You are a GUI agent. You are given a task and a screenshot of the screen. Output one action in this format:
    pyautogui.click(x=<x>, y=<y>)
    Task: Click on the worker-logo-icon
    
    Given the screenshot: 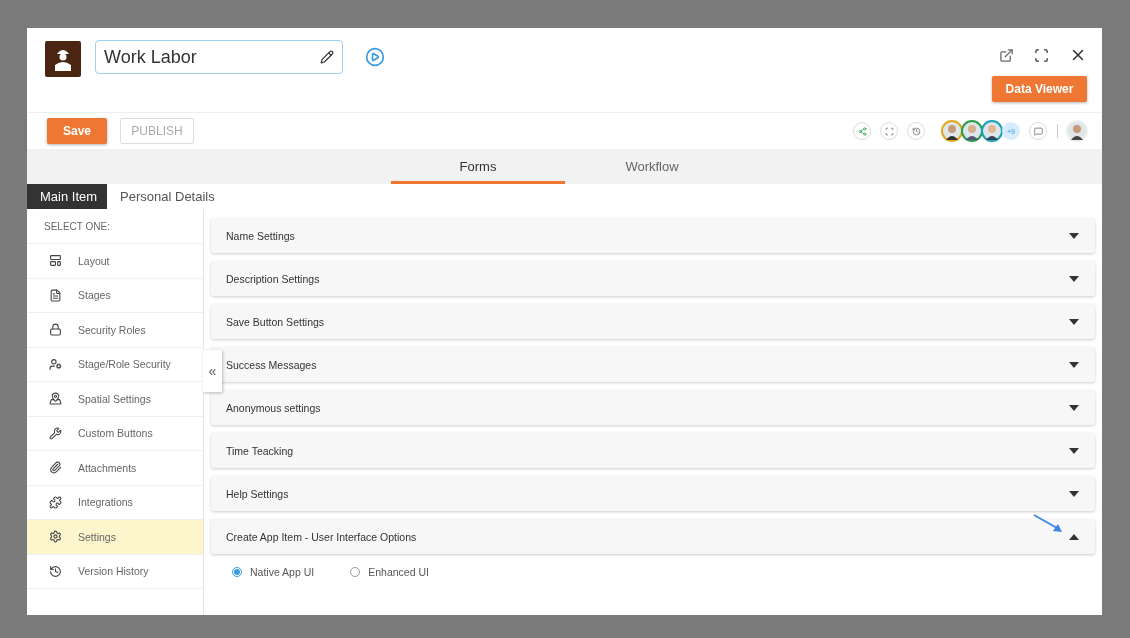 What is the action you would take?
    pyautogui.click(x=63, y=59)
    